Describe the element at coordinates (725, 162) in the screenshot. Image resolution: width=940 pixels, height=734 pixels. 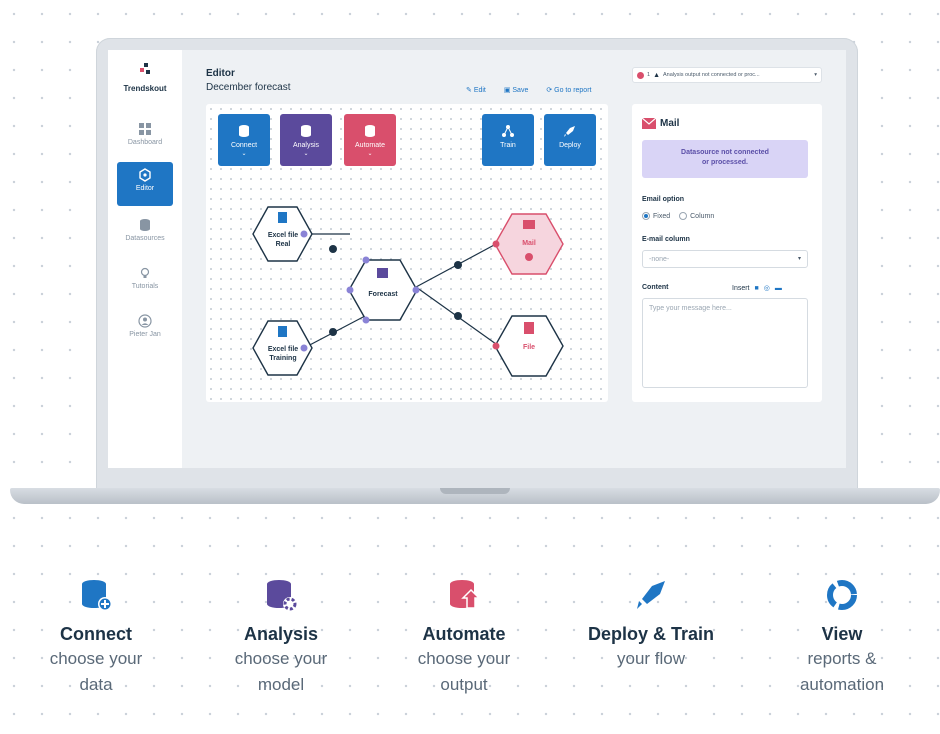
I see `datasource-warning-line: or processed.` at that location.